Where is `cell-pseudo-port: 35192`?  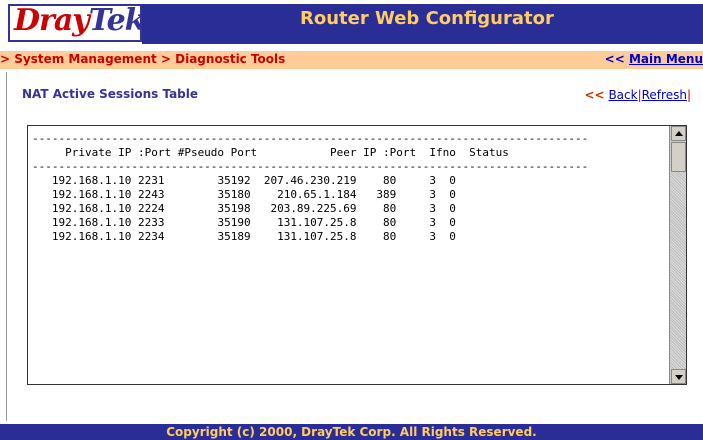
cell-pseudo-port: 35192 is located at coordinates (211, 180).